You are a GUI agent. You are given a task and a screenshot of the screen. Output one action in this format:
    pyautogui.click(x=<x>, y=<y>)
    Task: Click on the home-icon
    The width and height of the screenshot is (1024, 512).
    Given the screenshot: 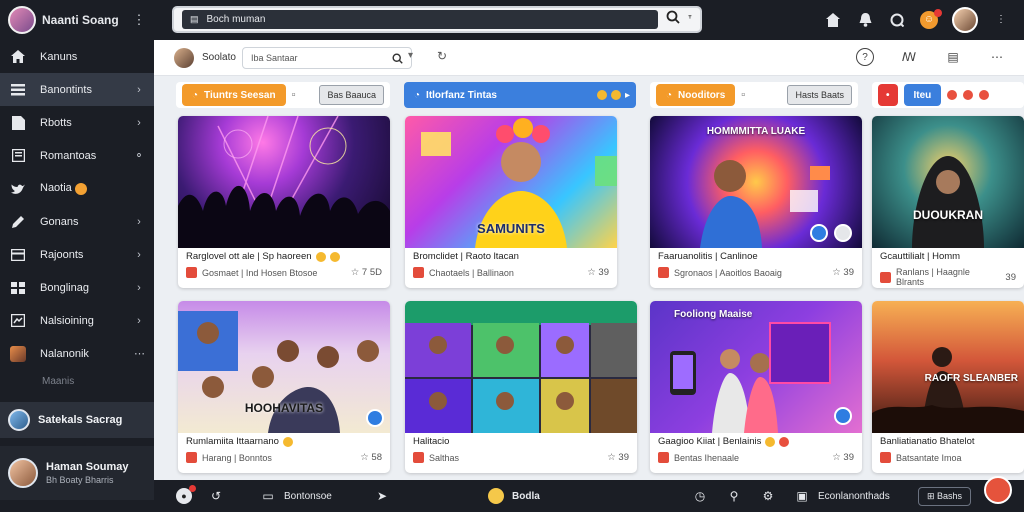 What is the action you would take?
    pyautogui.click(x=833, y=20)
    